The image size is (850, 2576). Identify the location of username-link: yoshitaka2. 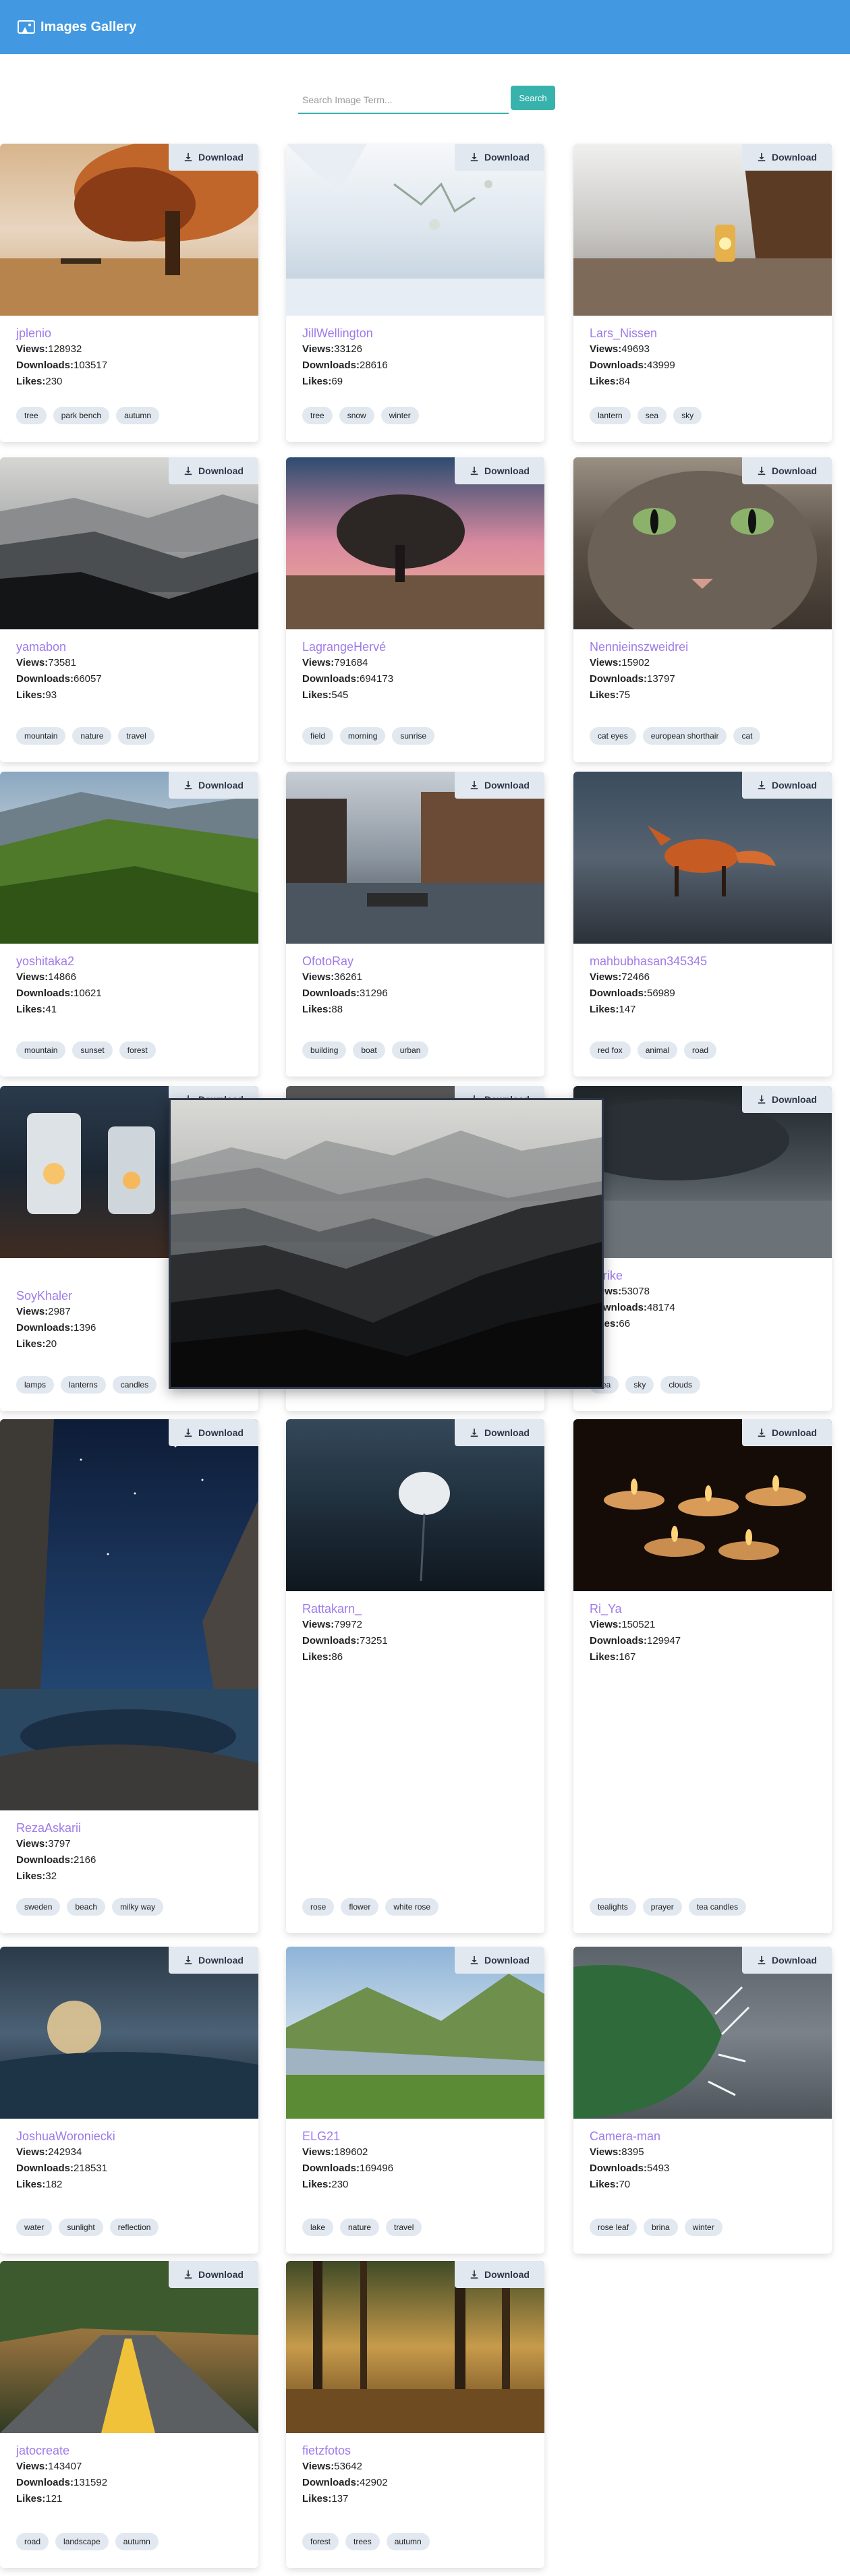
(131, 961).